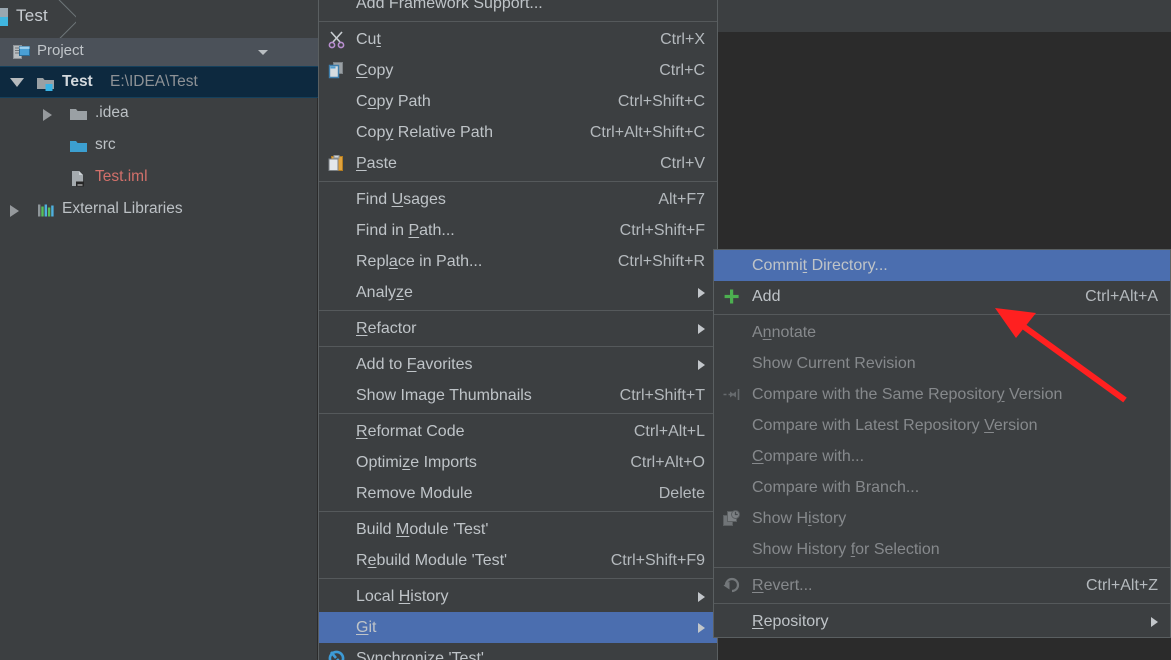  What do you see at coordinates (414, 493) in the screenshot?
I see `menu-item-label: Remove Module` at bounding box center [414, 493].